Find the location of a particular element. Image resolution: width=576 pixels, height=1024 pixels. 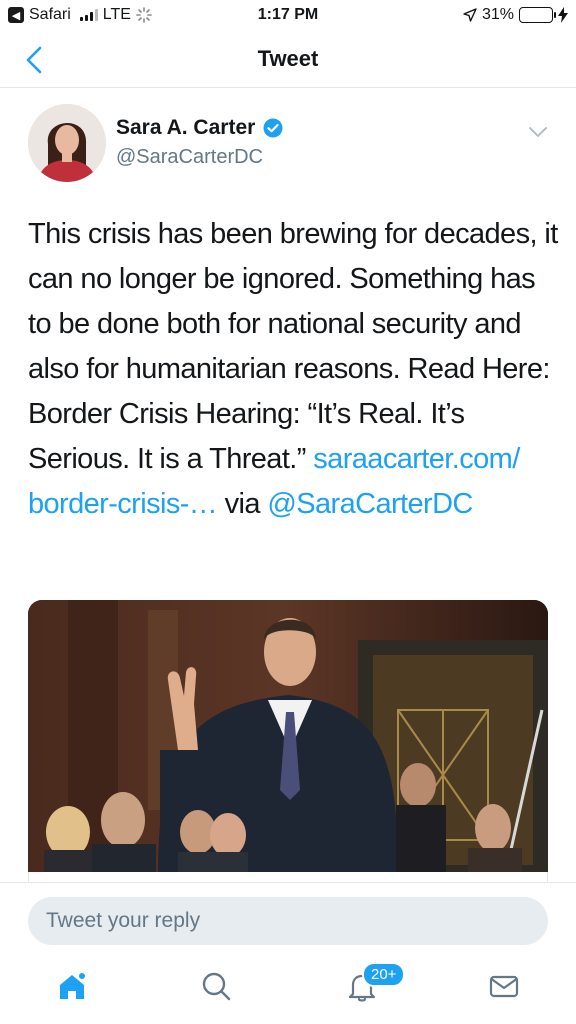

status-bar: ◀ Safari LTE 1:17 PM 31% is located at coordinates (288, 16).